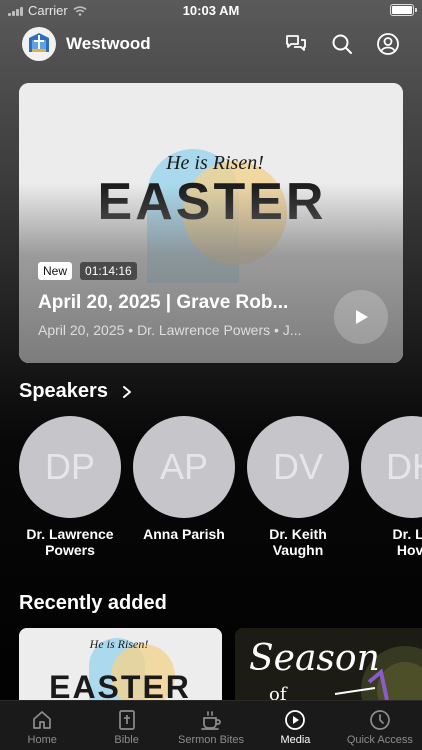 The width and height of the screenshot is (422, 750). What do you see at coordinates (211, 720) in the screenshot?
I see `coffee-cup-icon` at bounding box center [211, 720].